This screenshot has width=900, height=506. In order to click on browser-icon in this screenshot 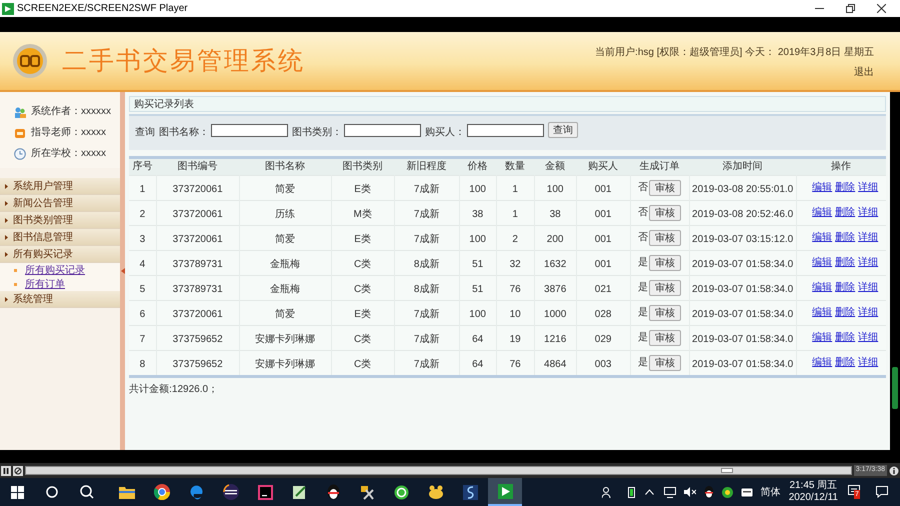, I will do `click(162, 492)`.